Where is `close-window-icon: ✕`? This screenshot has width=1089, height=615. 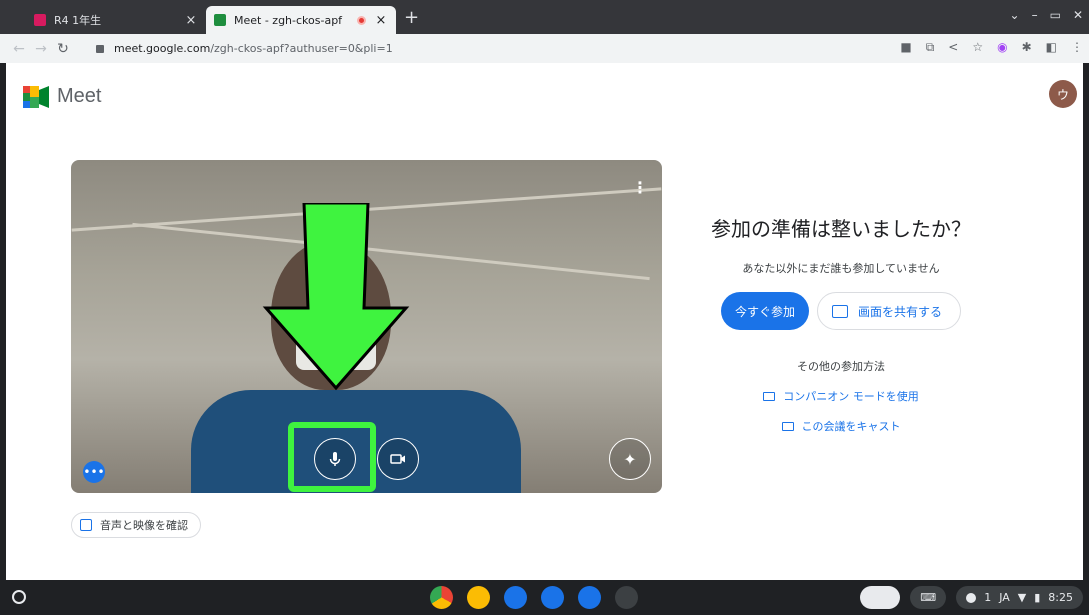
close-window-icon: ✕ is located at coordinates (1078, 15).